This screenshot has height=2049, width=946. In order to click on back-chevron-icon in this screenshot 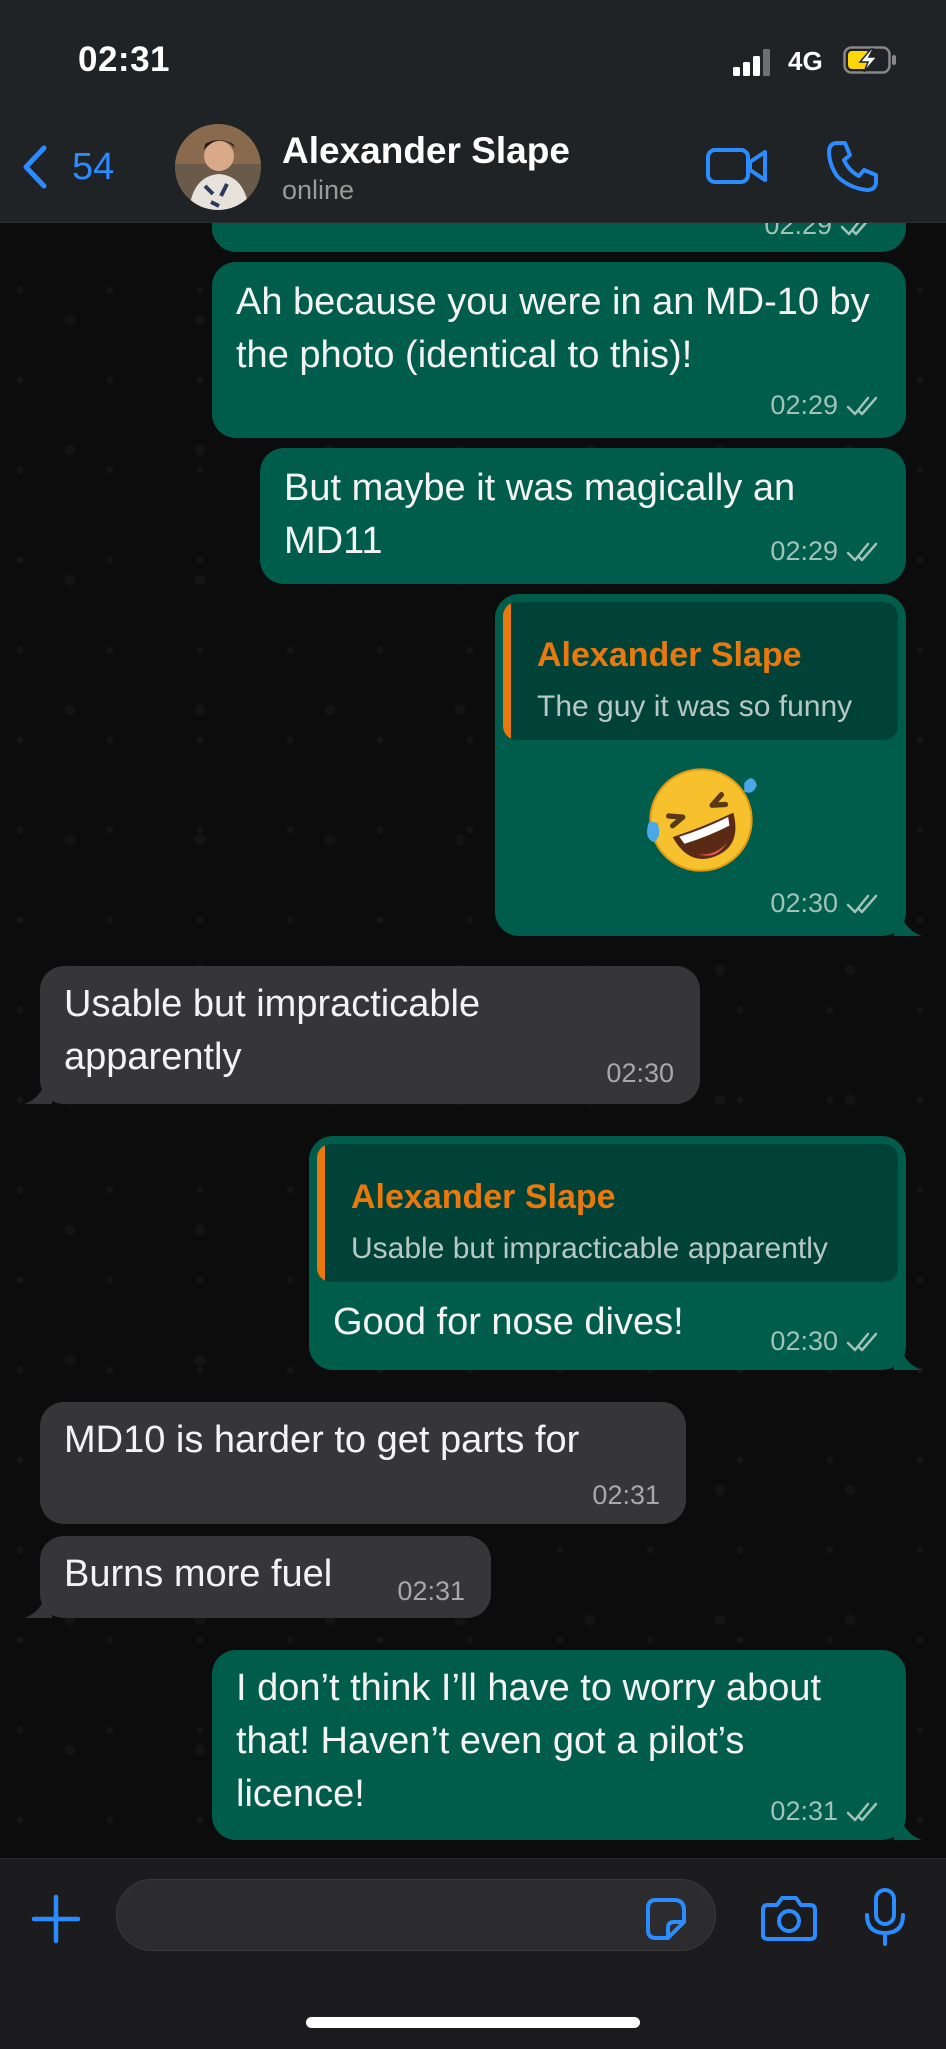, I will do `click(35, 167)`.